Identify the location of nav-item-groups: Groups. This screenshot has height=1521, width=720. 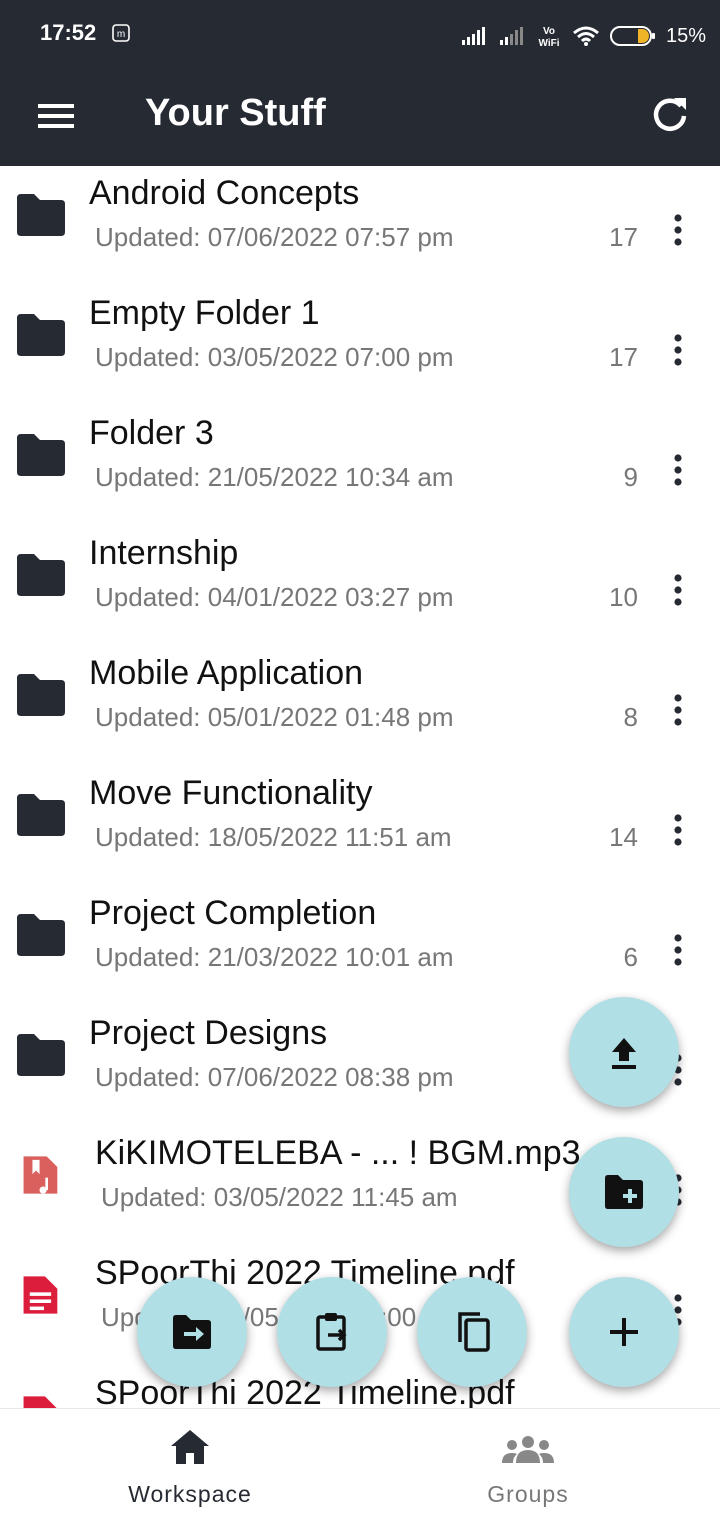
(528, 1465).